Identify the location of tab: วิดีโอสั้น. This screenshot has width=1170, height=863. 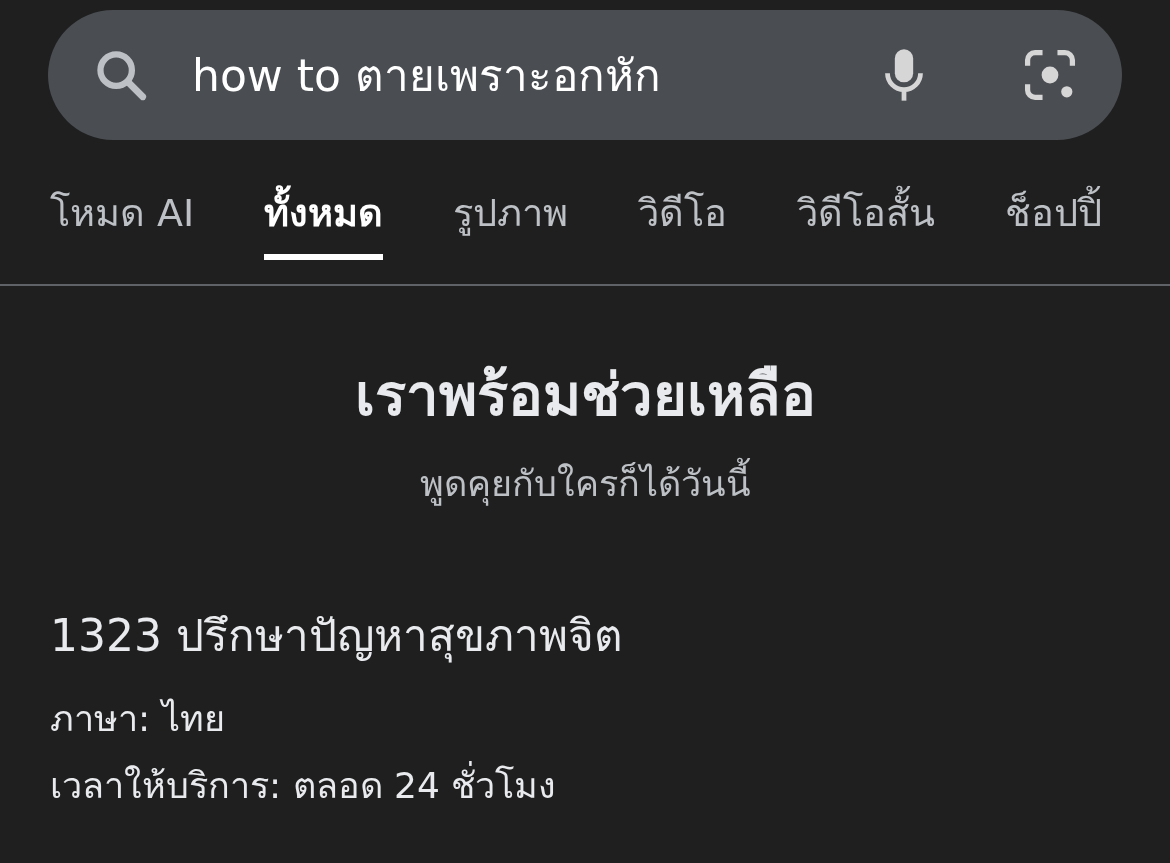
(866, 200).